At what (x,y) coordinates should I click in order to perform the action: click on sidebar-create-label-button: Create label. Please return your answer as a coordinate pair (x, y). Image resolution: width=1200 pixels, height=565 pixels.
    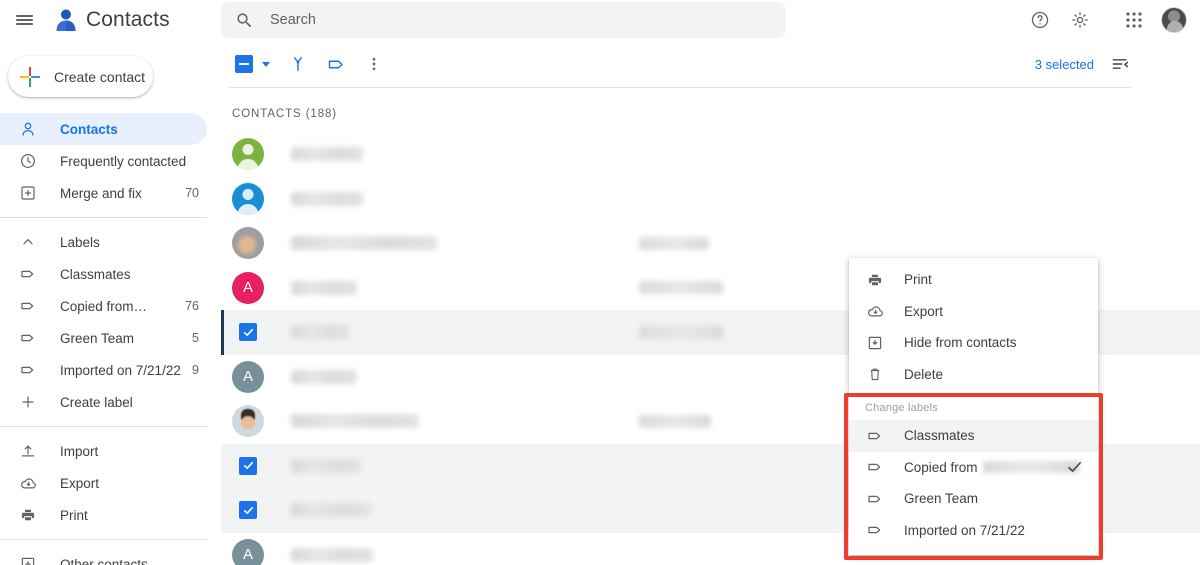
    Looking at the image, I should click on (103, 402).